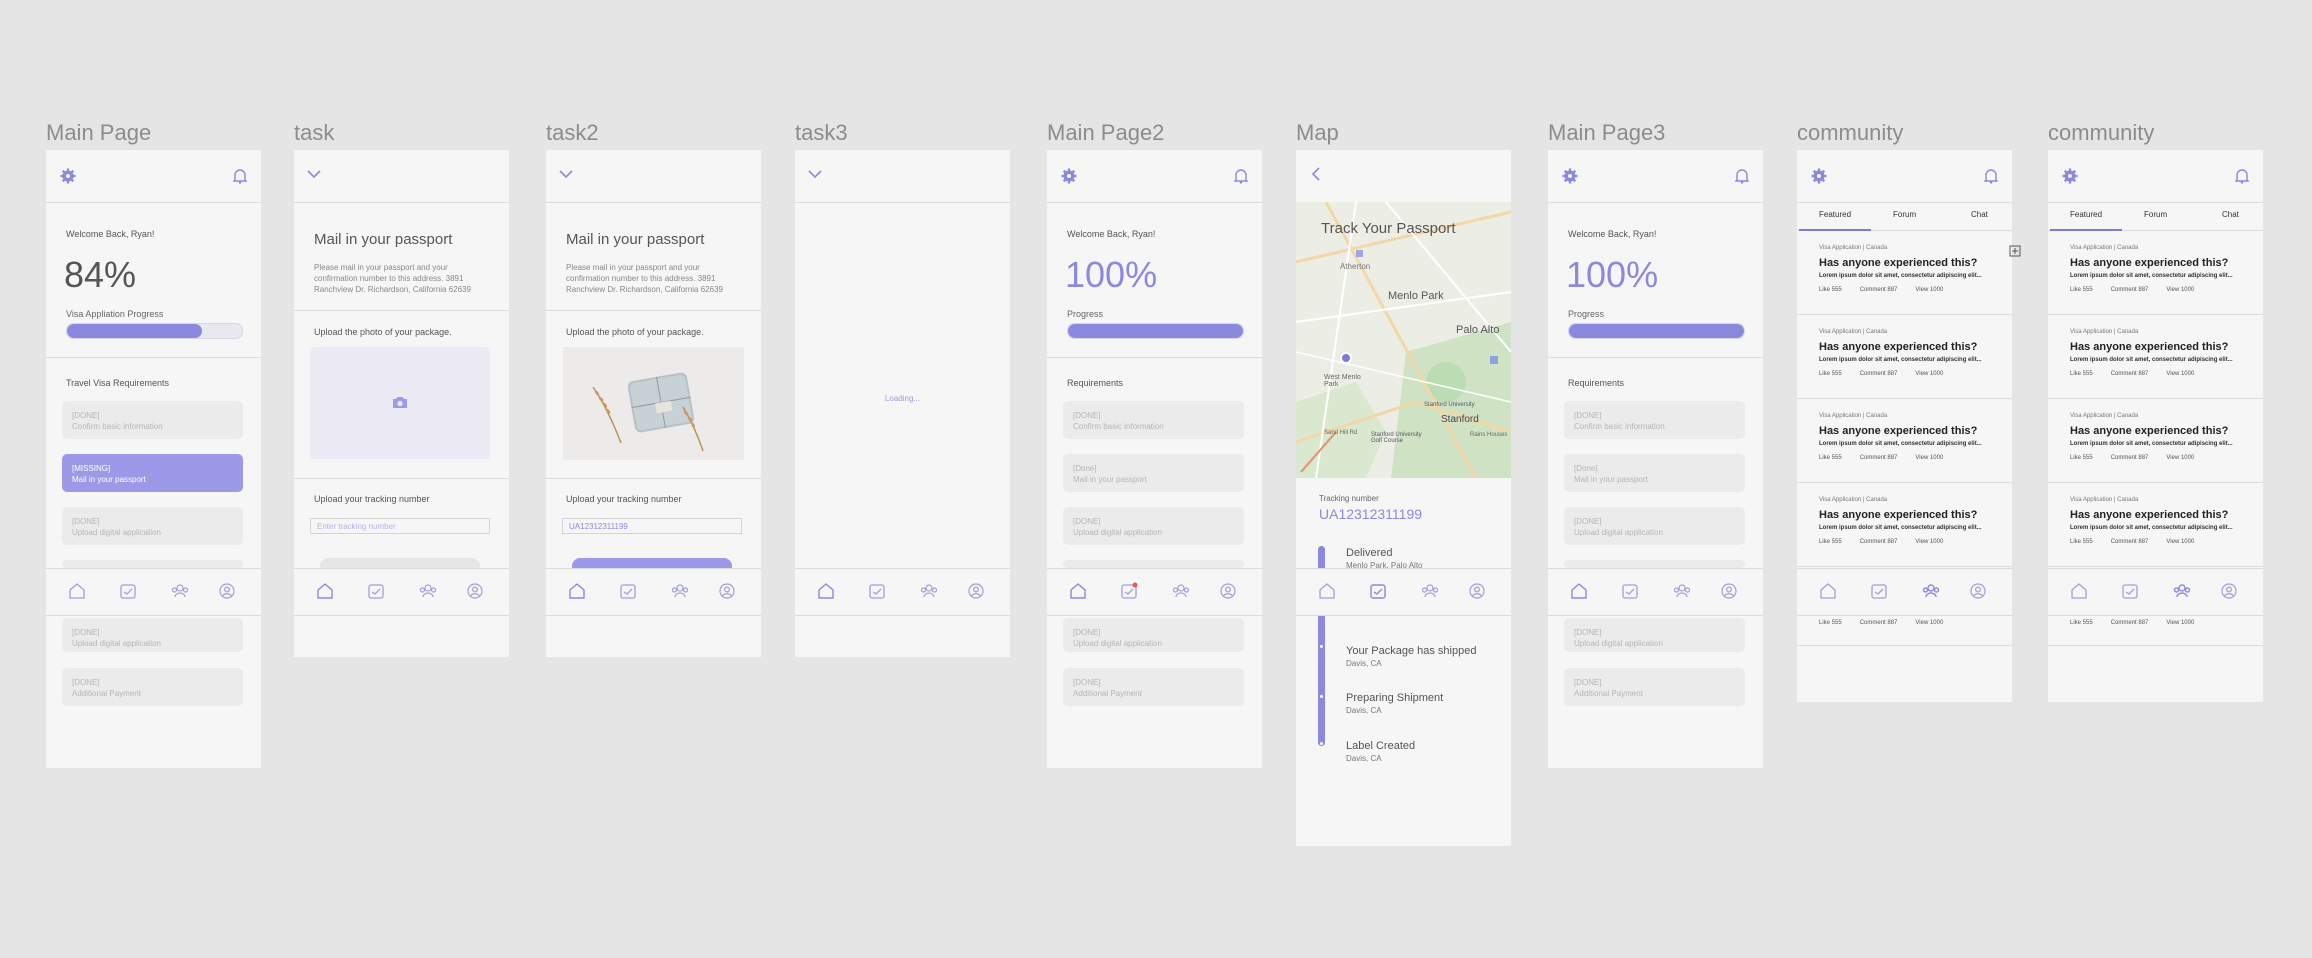 This screenshot has width=2312, height=958. I want to click on tracking-input: Enter tracking number, so click(400, 526).